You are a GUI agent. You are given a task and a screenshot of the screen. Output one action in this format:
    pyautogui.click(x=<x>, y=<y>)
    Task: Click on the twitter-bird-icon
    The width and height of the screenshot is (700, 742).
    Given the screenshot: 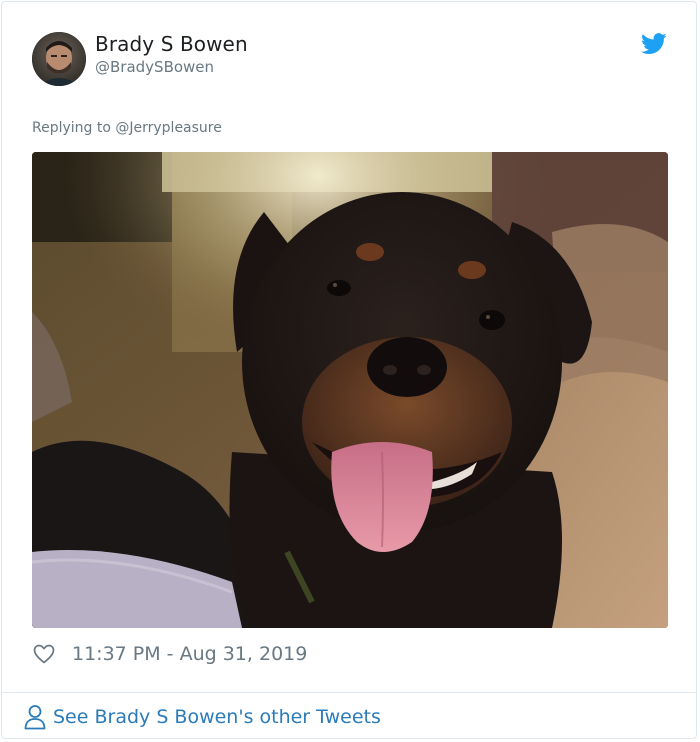 What is the action you would take?
    pyautogui.click(x=654, y=44)
    